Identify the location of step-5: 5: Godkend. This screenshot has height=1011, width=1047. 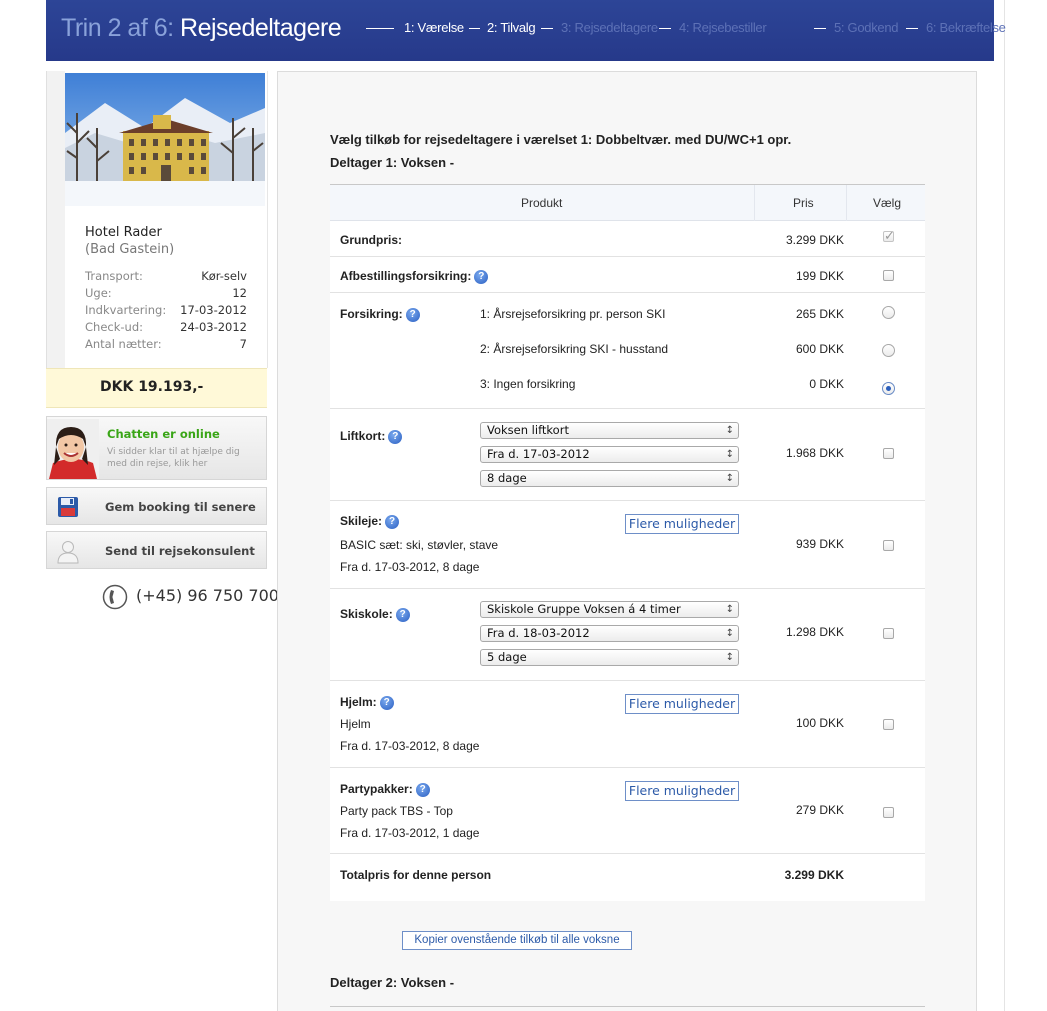
(866, 27).